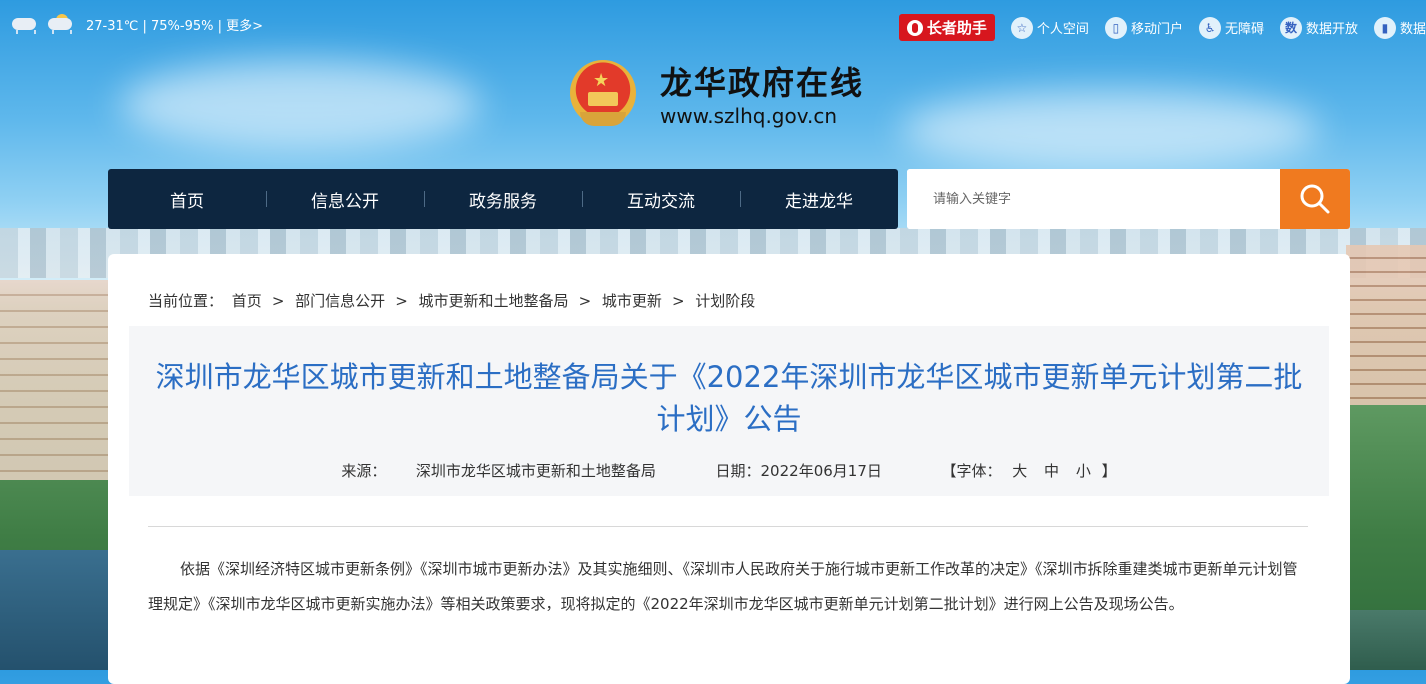  I want to click on weather-text: 27-31℃ | 75%-95% | 更多>, so click(174, 24).